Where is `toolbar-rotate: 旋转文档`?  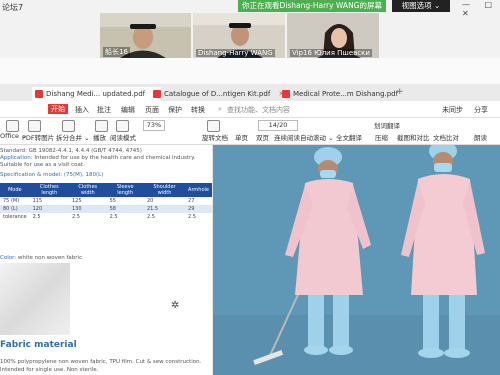
toolbar-rotate: 旋转文档 is located at coordinates (215, 137).